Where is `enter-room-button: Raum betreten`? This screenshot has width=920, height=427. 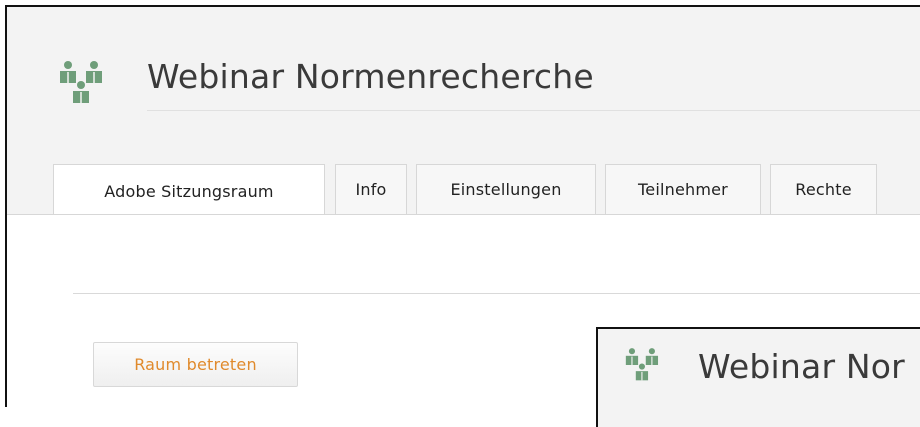 enter-room-button: Raum betreten is located at coordinates (195, 364).